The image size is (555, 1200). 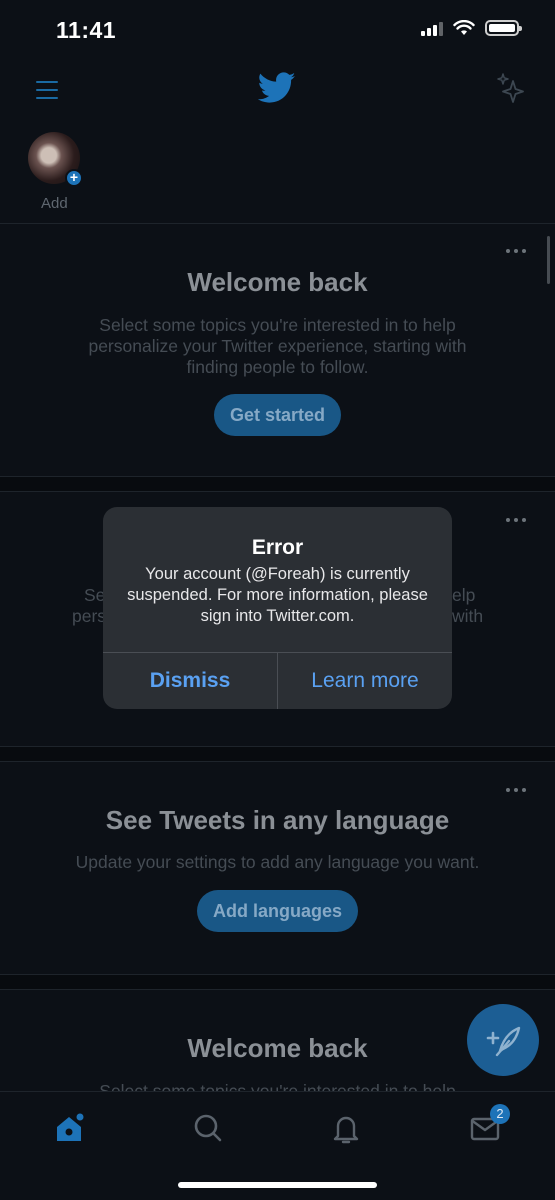 I want to click on battery-icon, so click(x=503, y=28).